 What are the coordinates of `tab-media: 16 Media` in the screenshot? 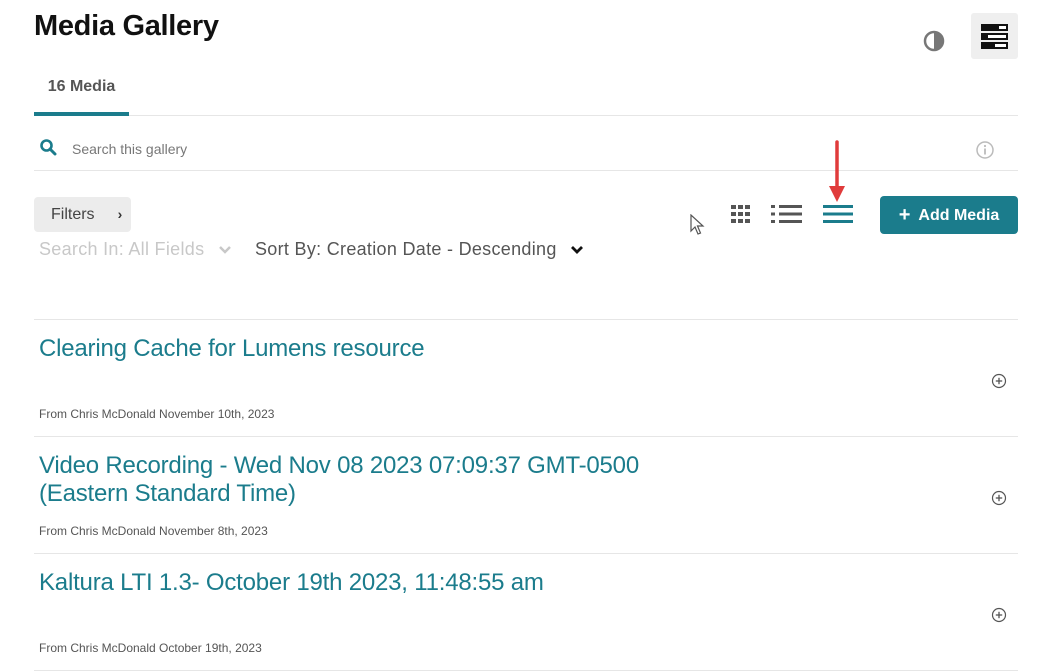 It's located at (81, 92).